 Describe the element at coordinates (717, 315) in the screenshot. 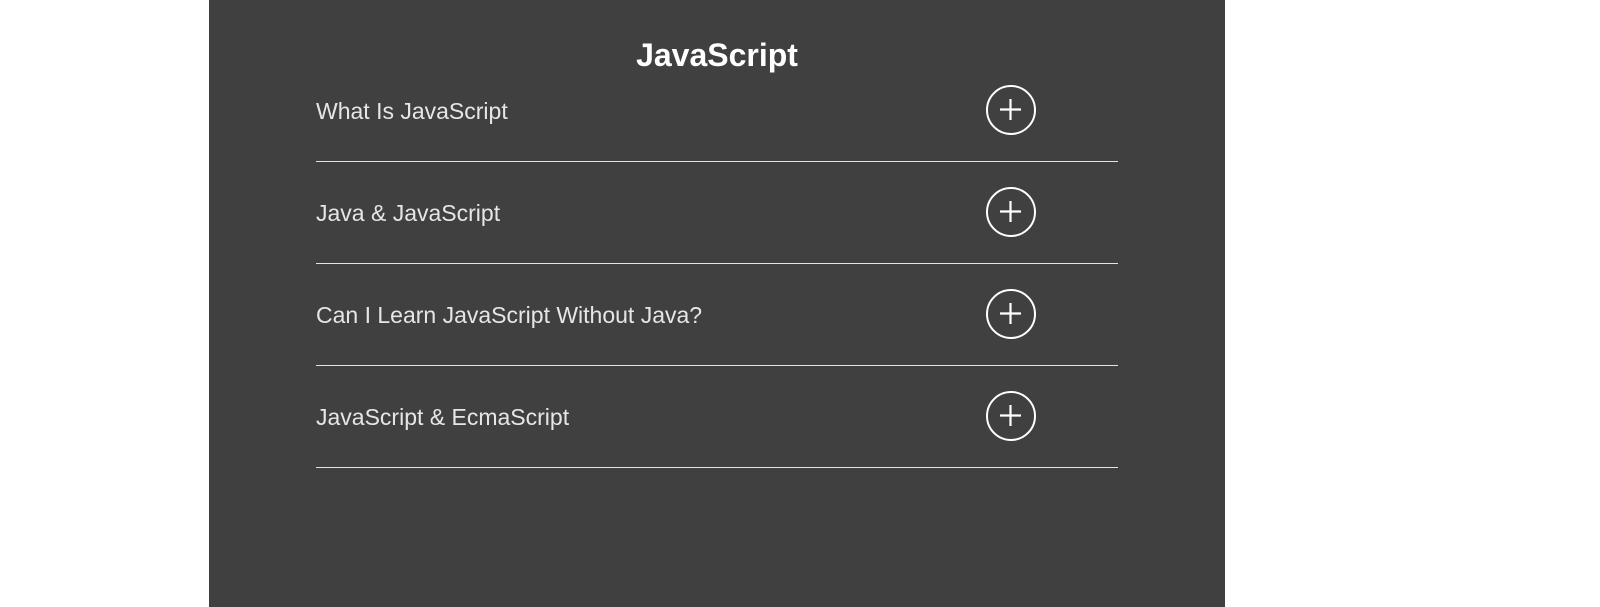

I see `accordion-item: Can I Learn JavaScript Without Java?` at that location.